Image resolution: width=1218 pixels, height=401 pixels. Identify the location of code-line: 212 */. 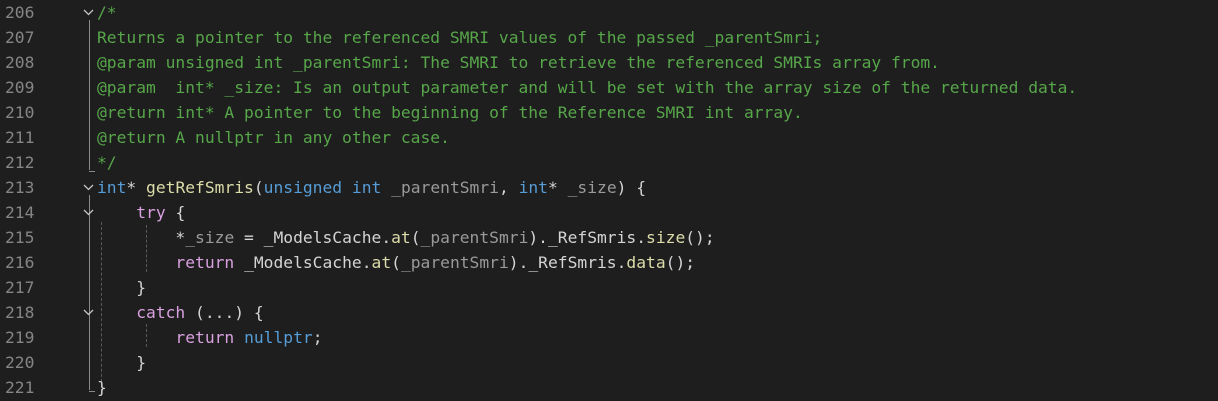
(609, 162).